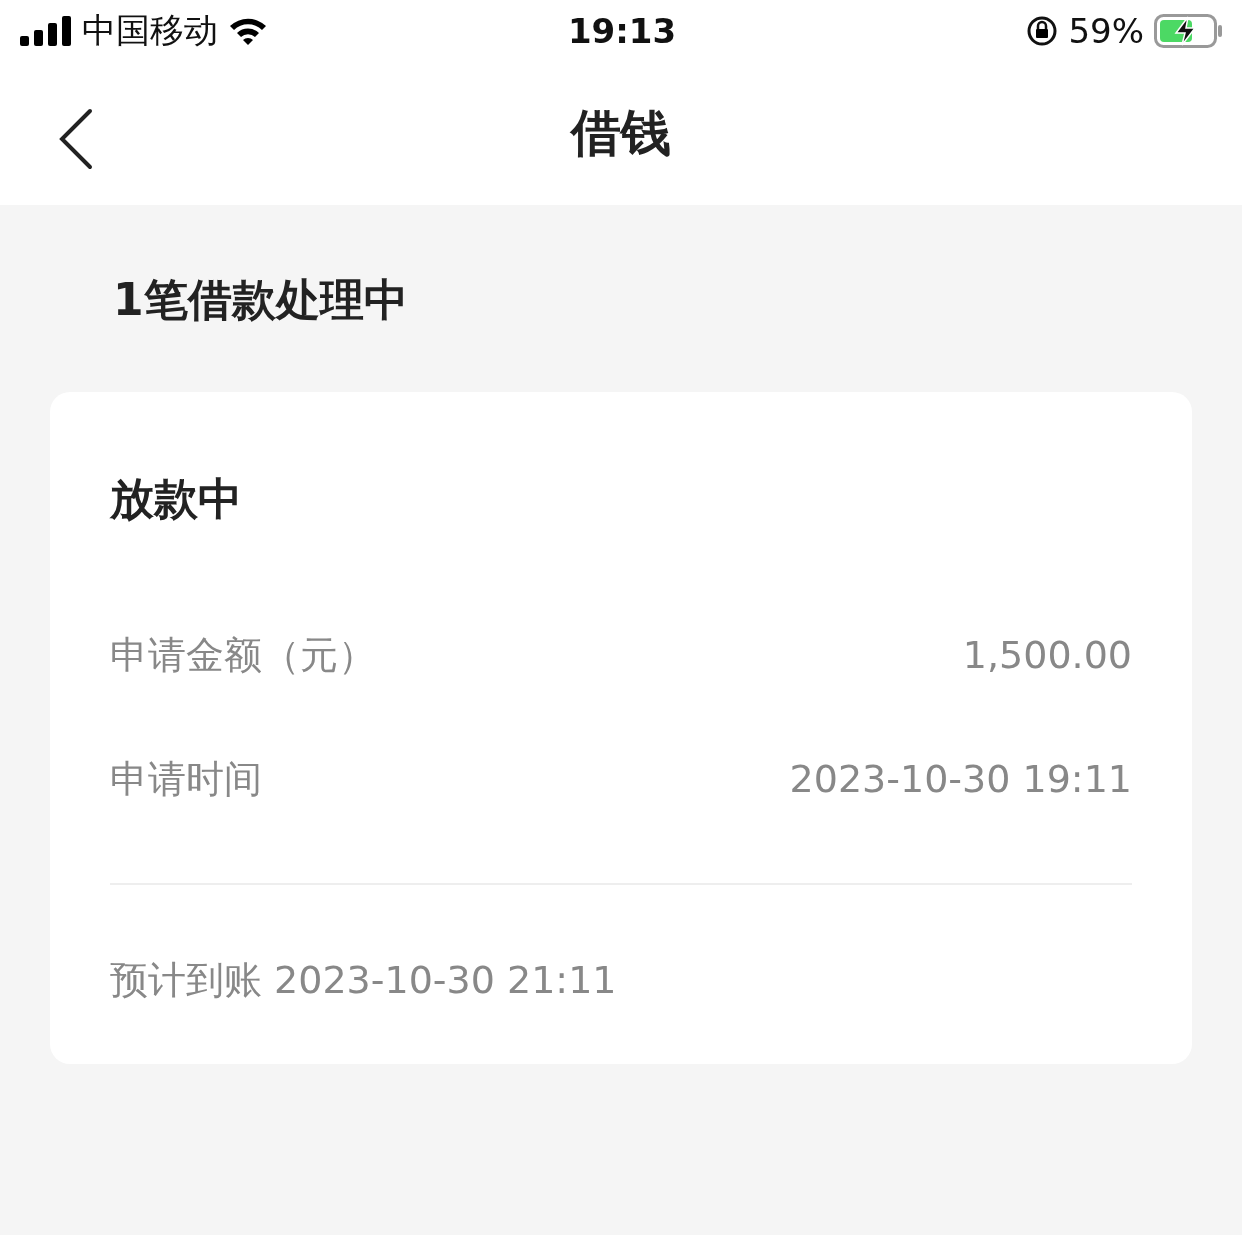 This screenshot has width=1242, height=1235. I want to click on wifi-icon, so click(248, 31).